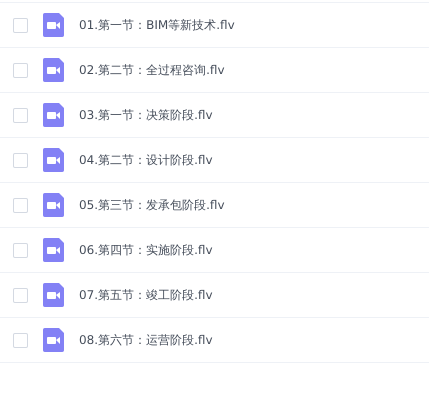  I want to click on file-name: 06.第四节：实施阶段.flv, so click(146, 250).